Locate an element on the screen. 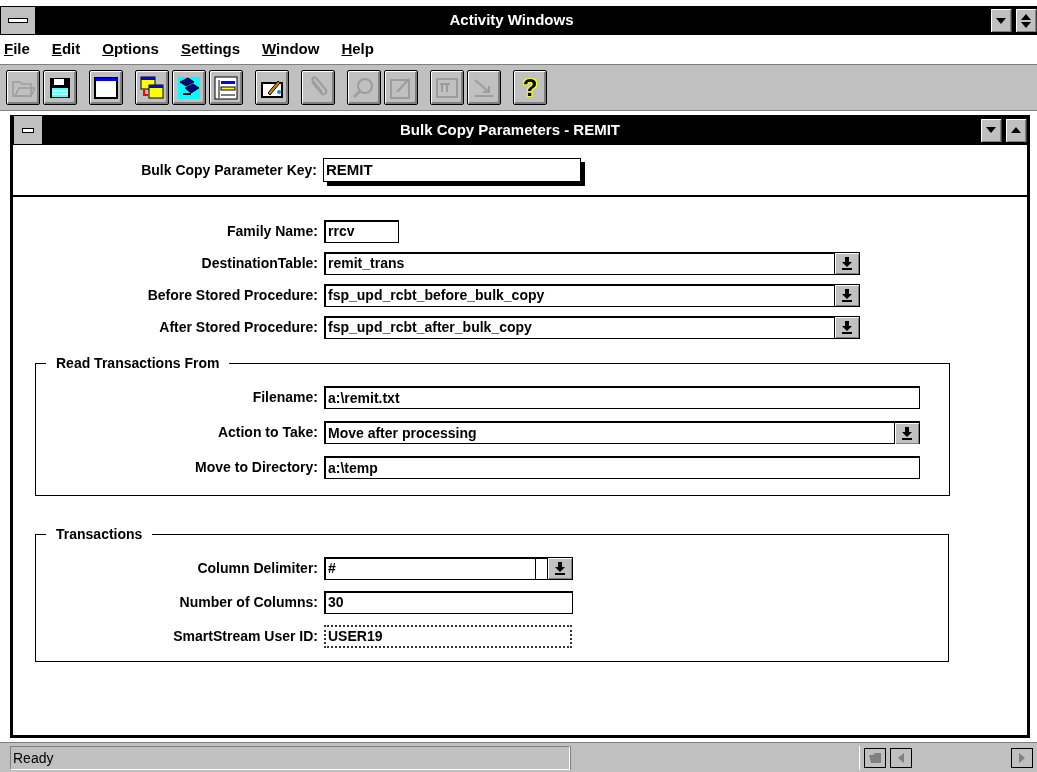  field-label: Column Delimiter: is located at coordinates (257, 568).